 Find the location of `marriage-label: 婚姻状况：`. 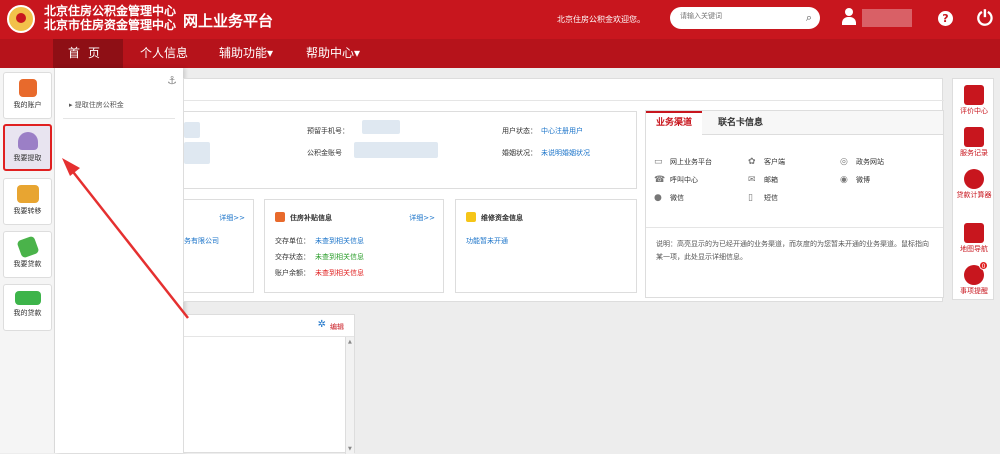

marriage-label: 婚姻状况： is located at coordinates (519, 153).